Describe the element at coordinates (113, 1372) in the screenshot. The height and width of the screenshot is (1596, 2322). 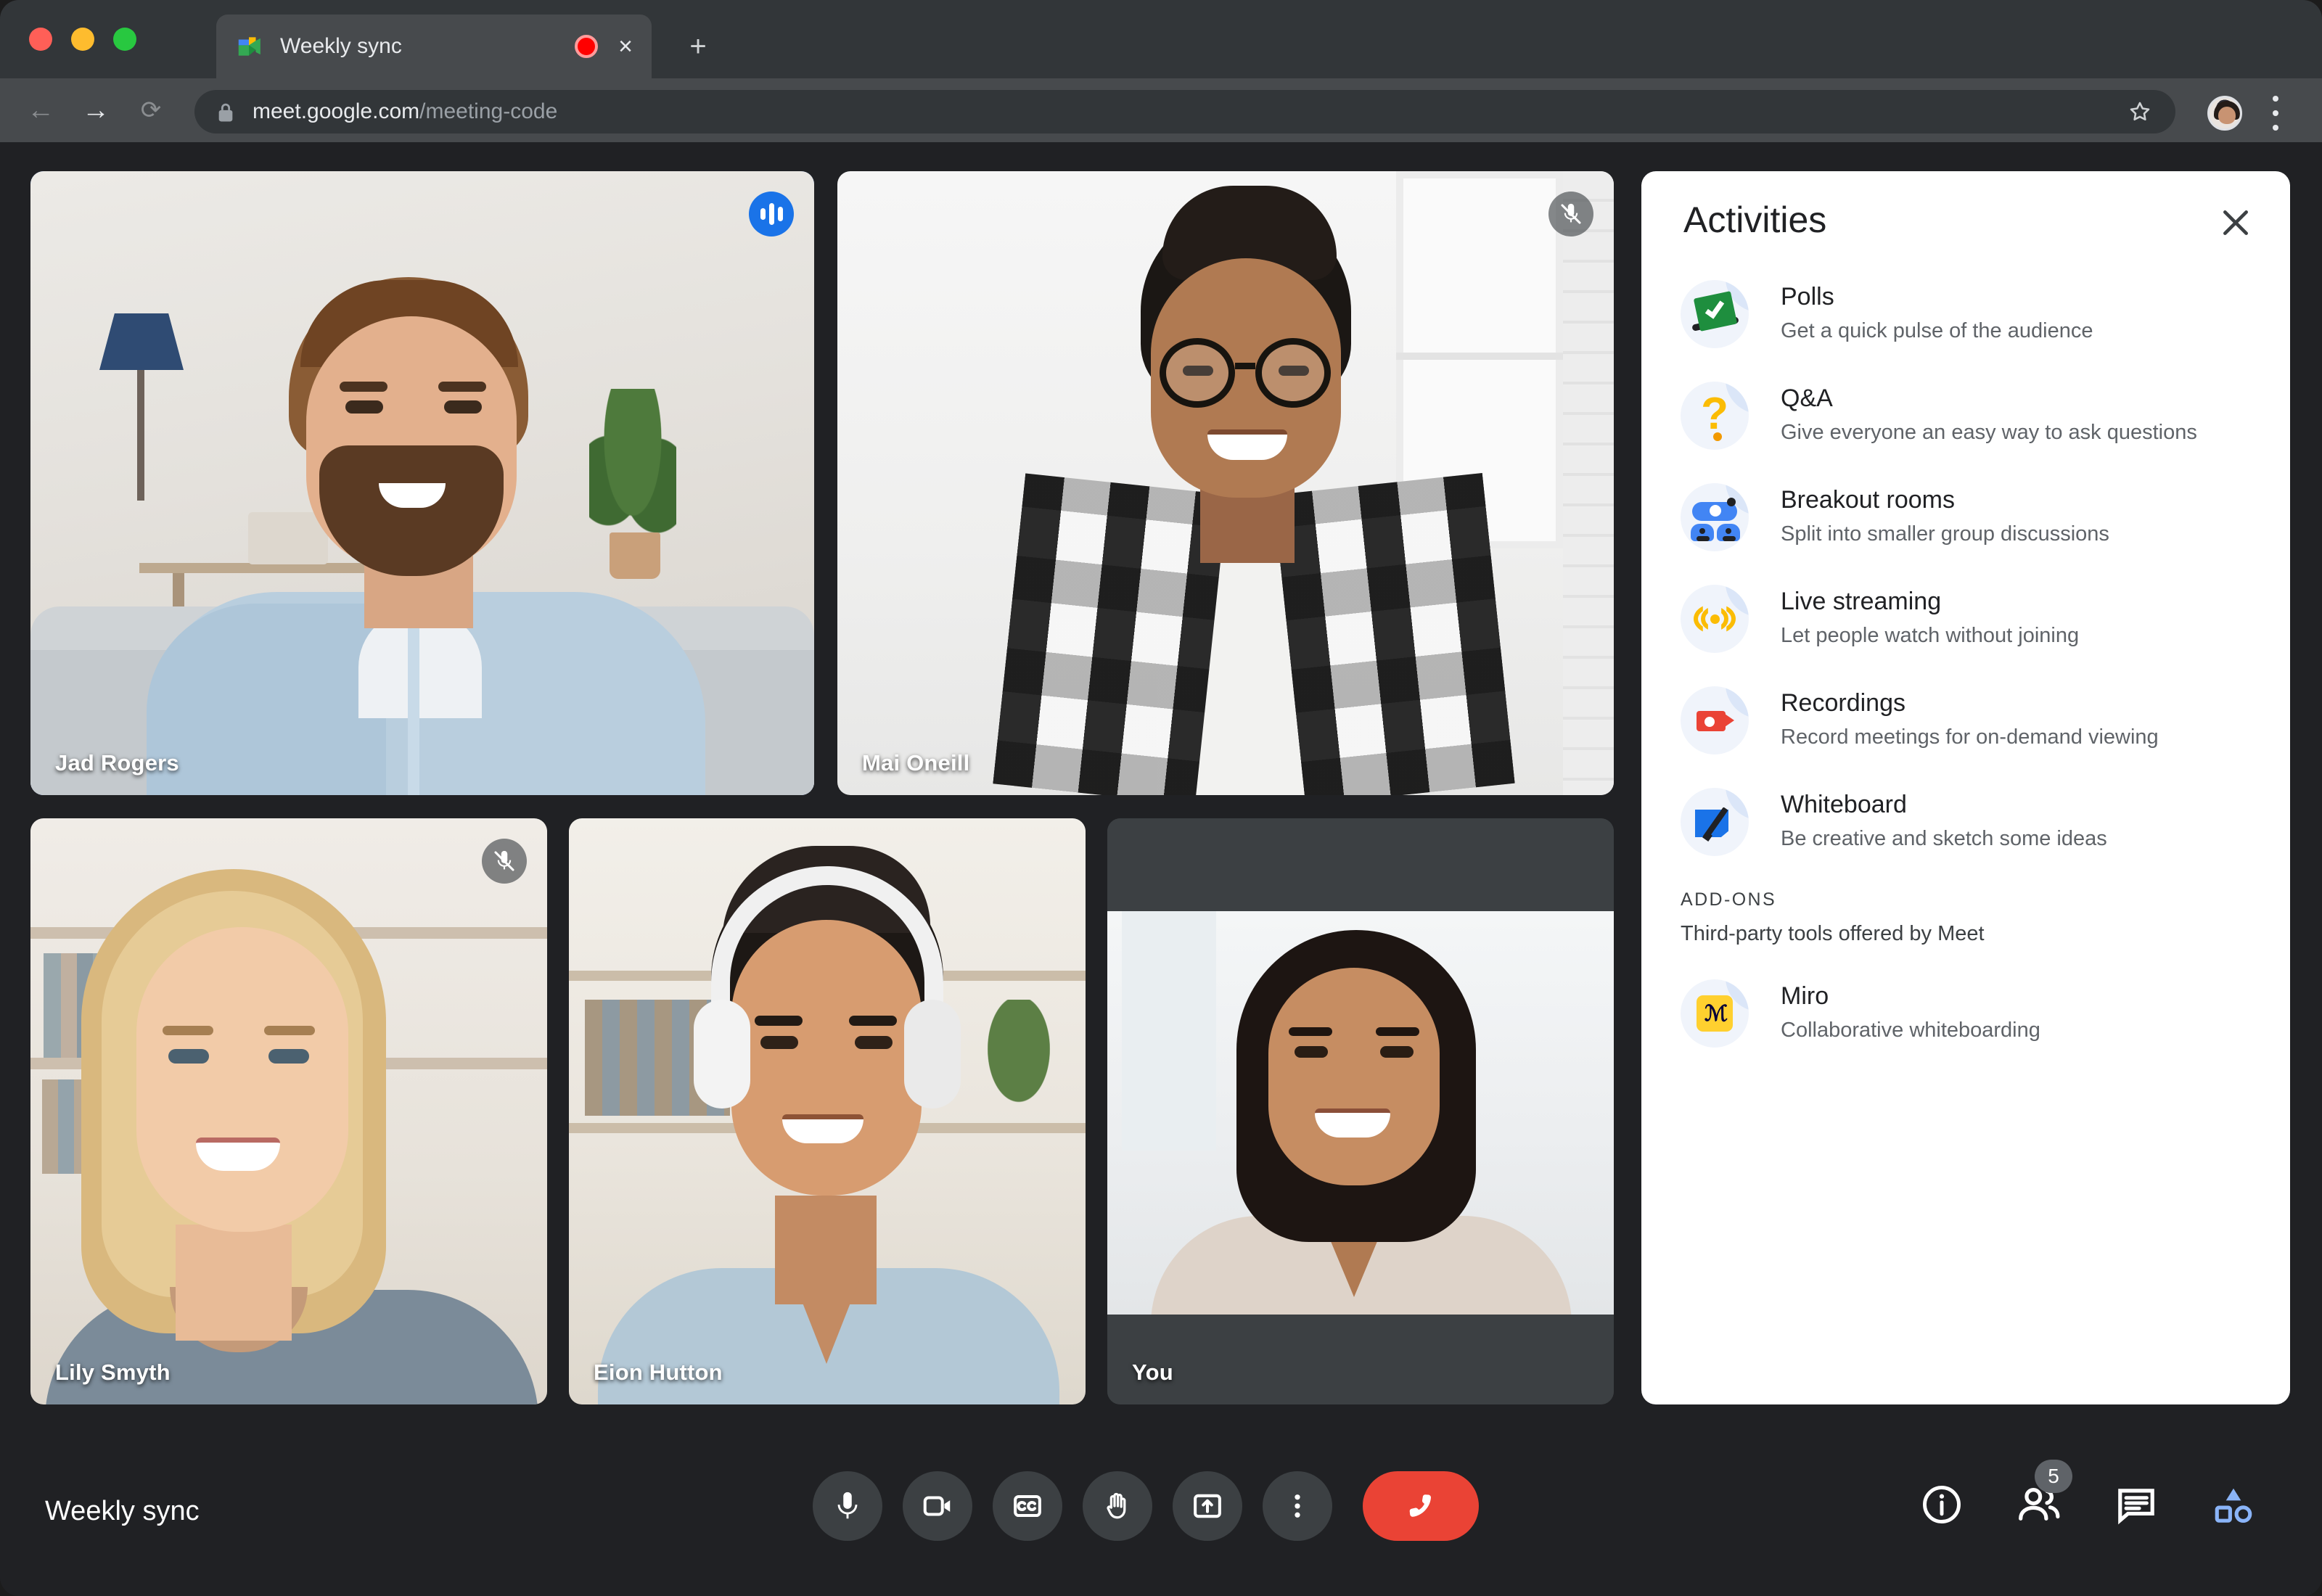
I see `participant-name-label: Lily Smyth` at that location.